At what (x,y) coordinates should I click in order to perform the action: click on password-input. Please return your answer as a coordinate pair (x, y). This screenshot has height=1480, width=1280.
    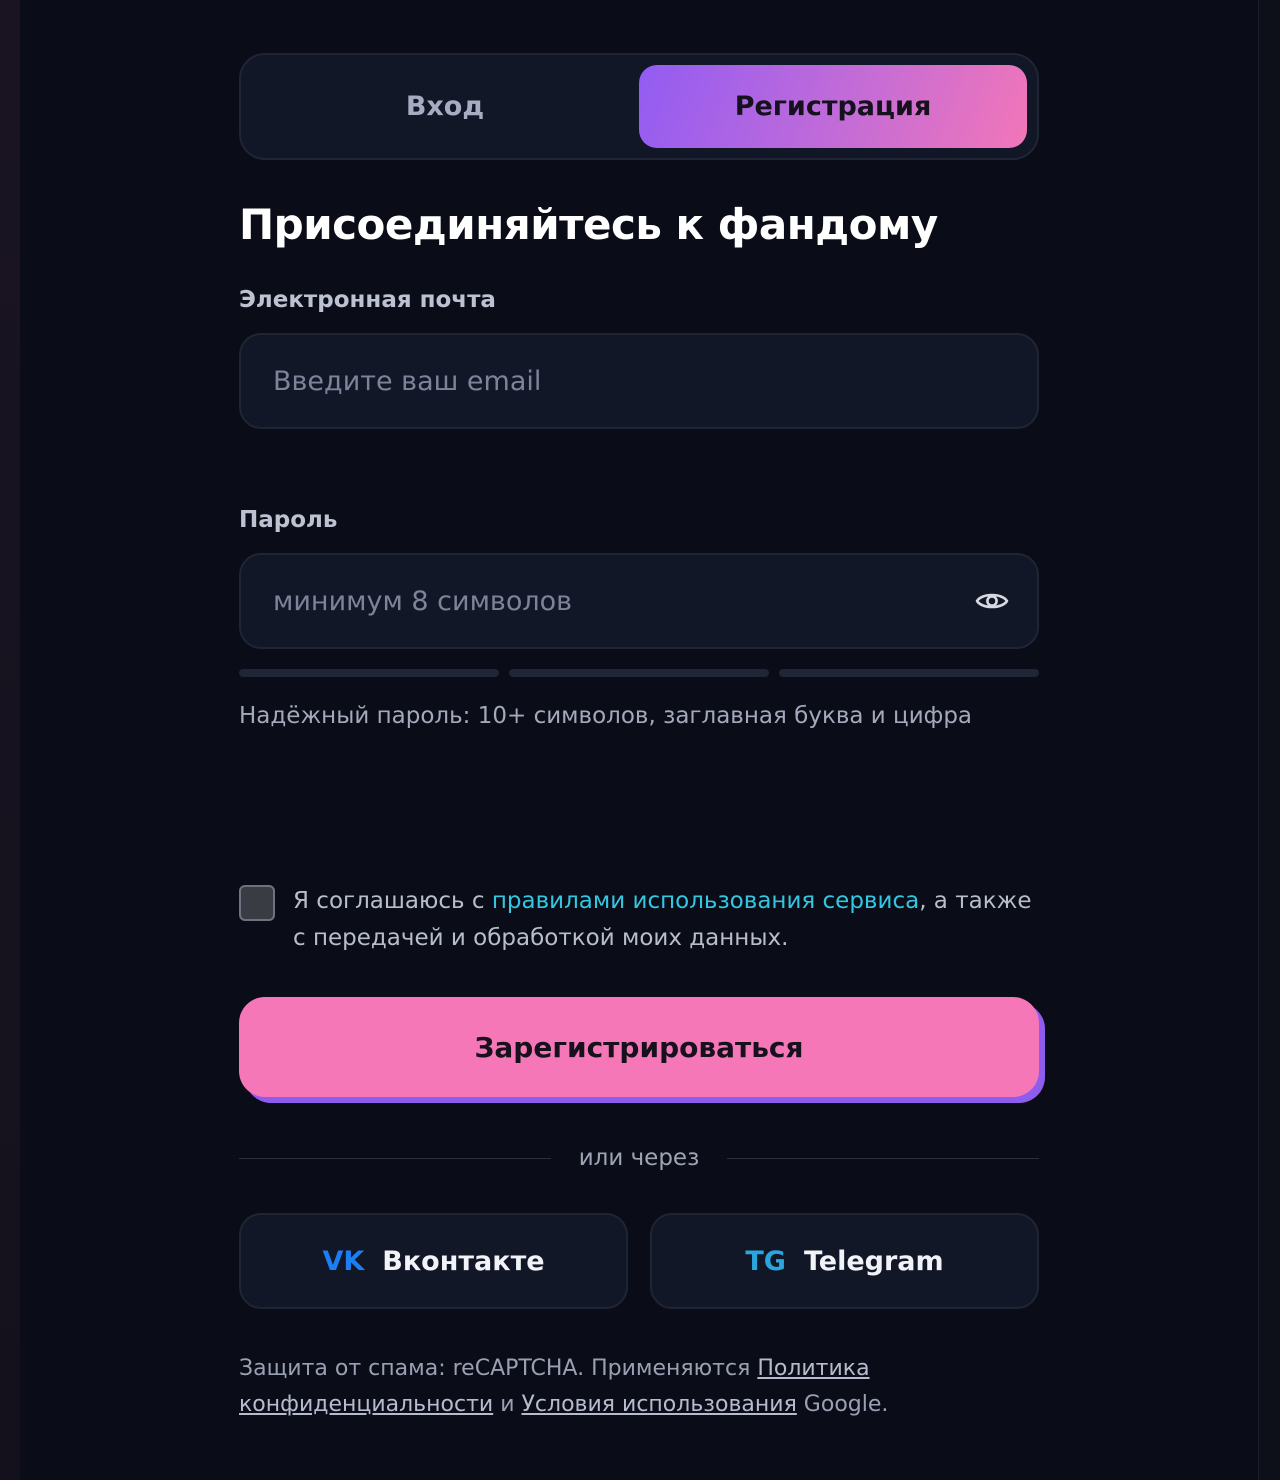
    Looking at the image, I should click on (639, 601).